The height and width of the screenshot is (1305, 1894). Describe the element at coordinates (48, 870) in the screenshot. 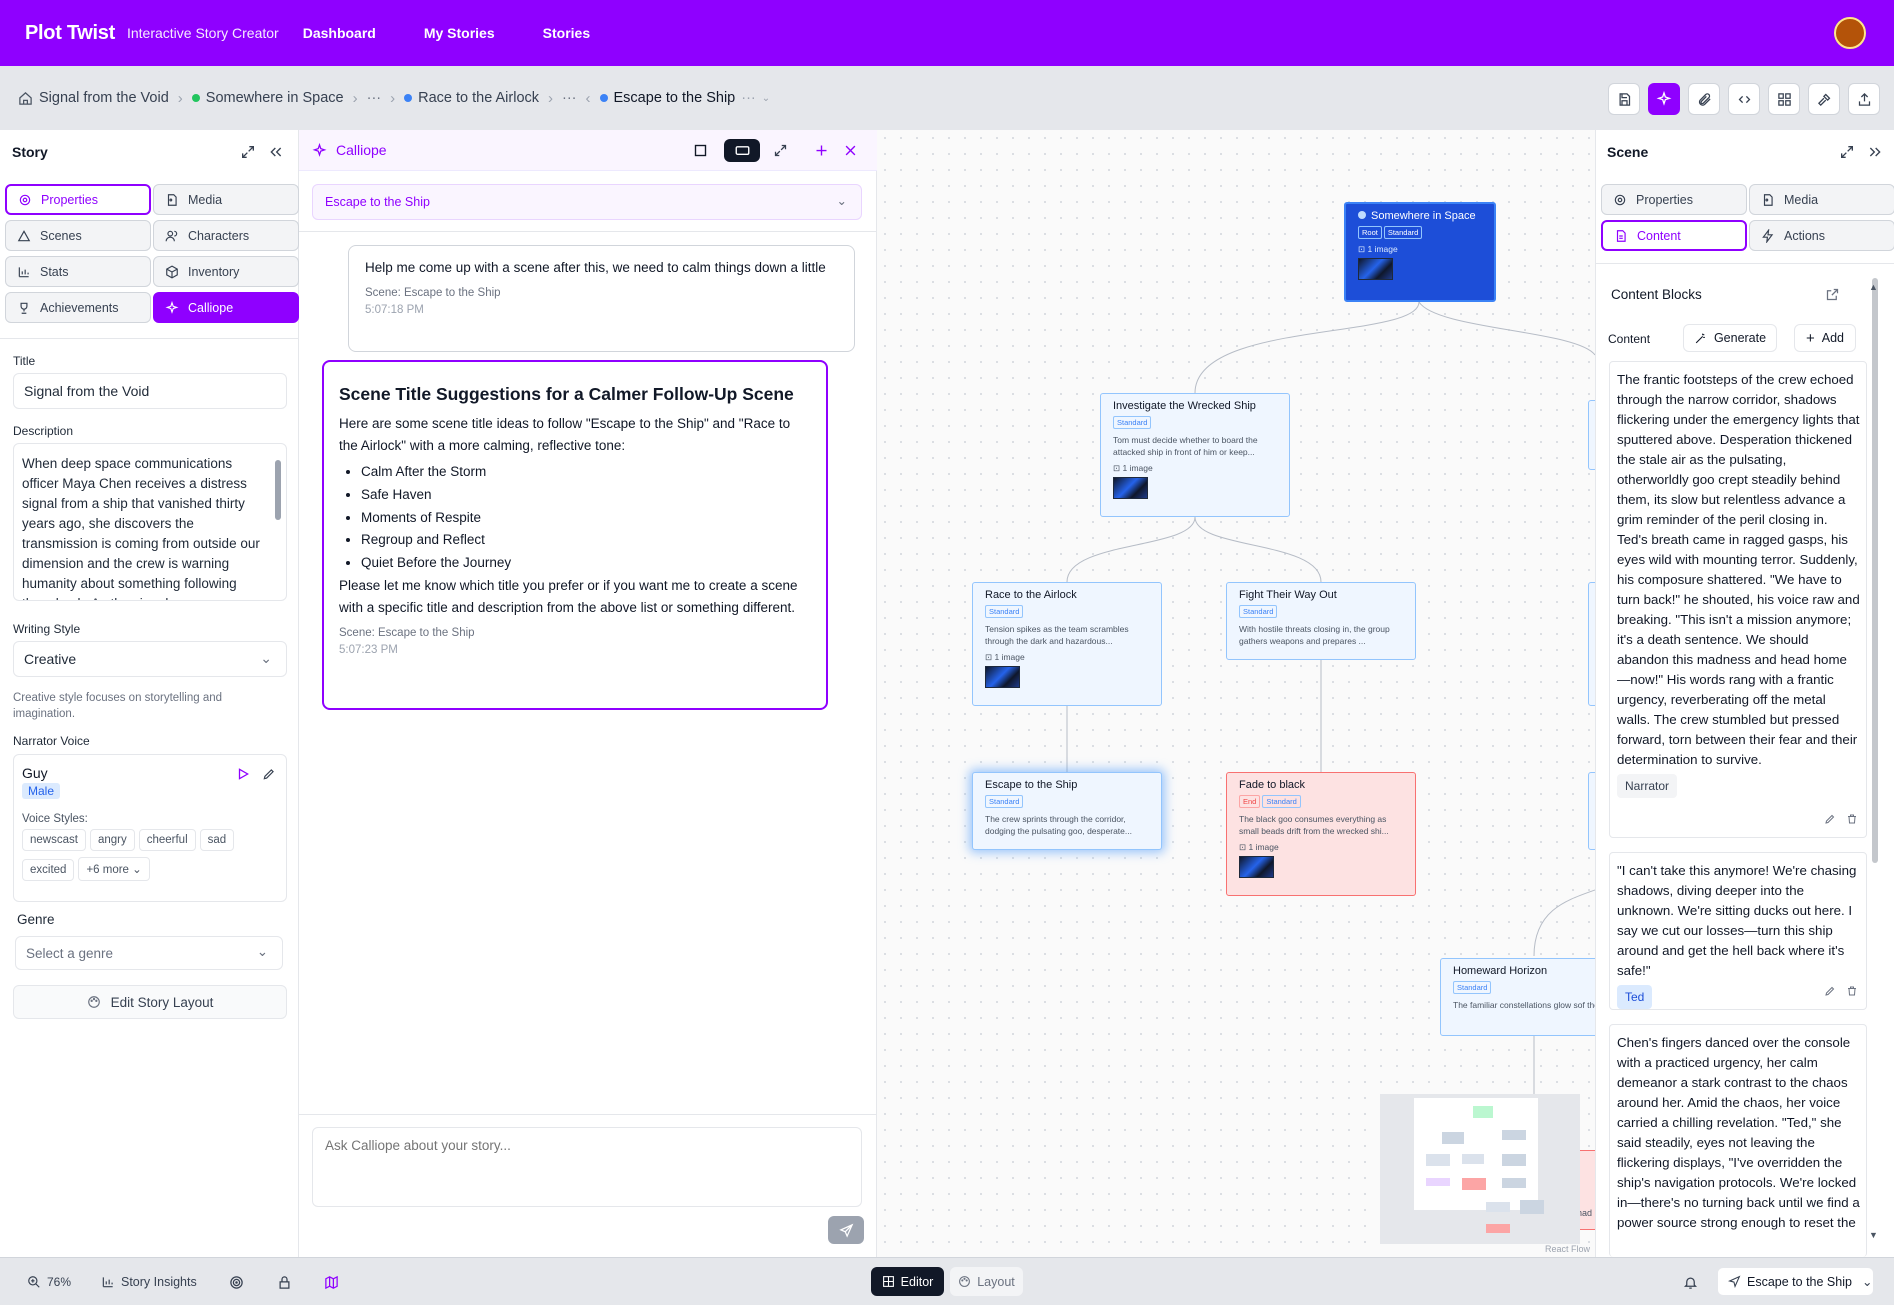

I see `voice-style-chip: excited` at that location.